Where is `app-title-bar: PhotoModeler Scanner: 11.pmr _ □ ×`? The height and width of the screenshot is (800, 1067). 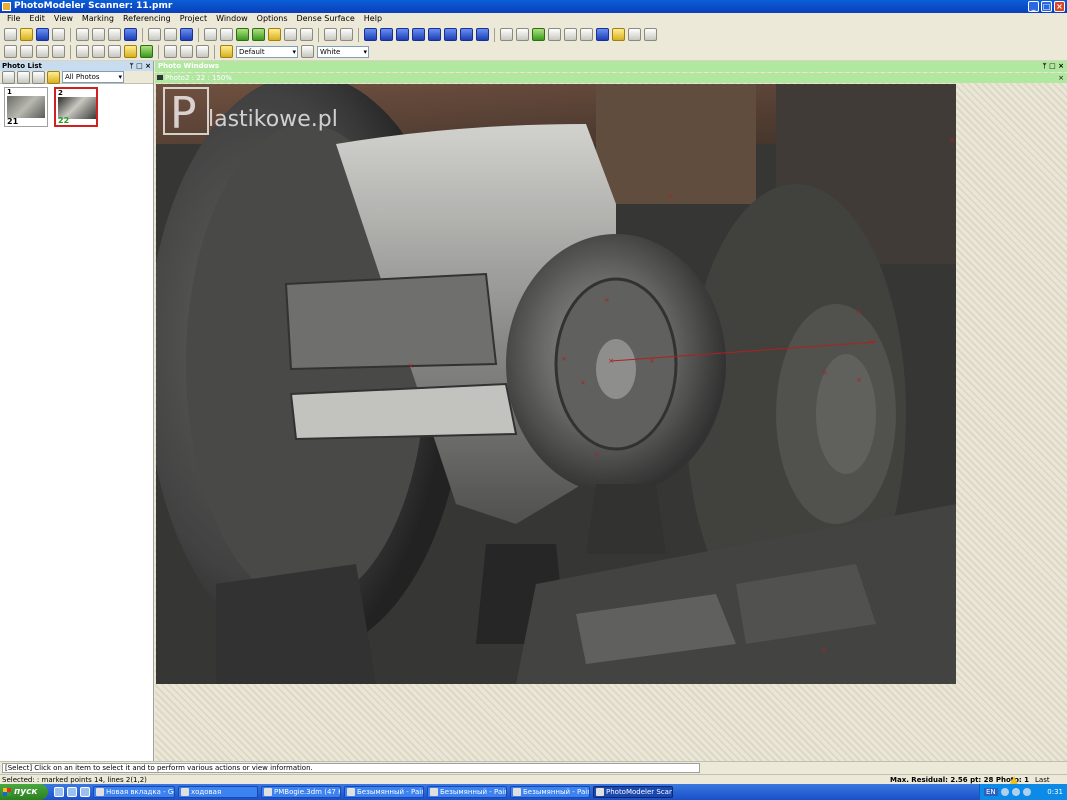 app-title-bar: PhotoModeler Scanner: 11.pmr _ □ × is located at coordinates (533, 6).